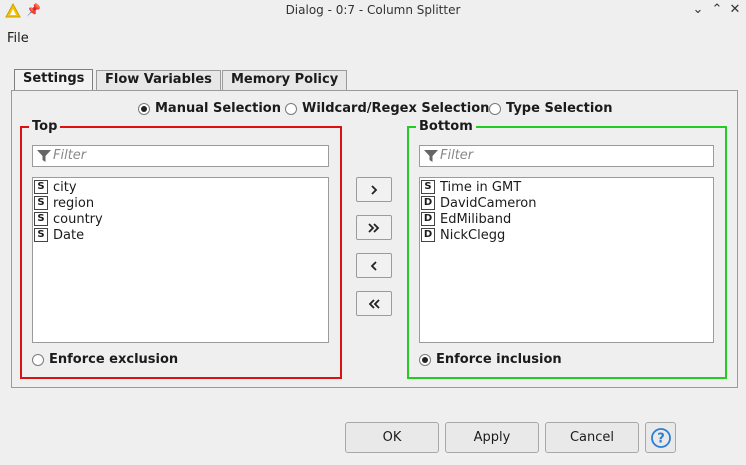 The width and height of the screenshot is (746, 465). I want to click on window-title: Dialog - 0:7 - Column Splitter, so click(373, 10).